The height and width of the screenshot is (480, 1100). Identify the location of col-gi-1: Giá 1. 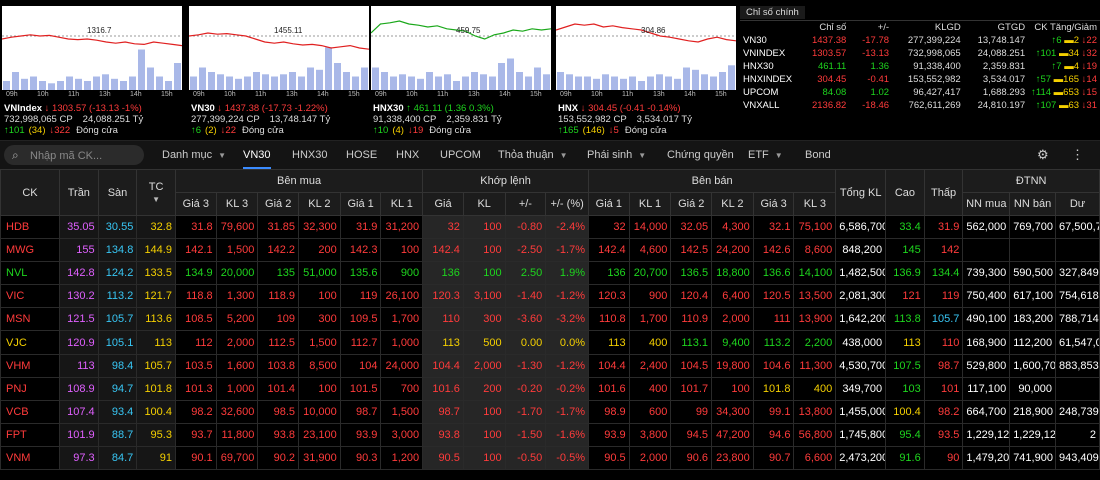
(608, 204).